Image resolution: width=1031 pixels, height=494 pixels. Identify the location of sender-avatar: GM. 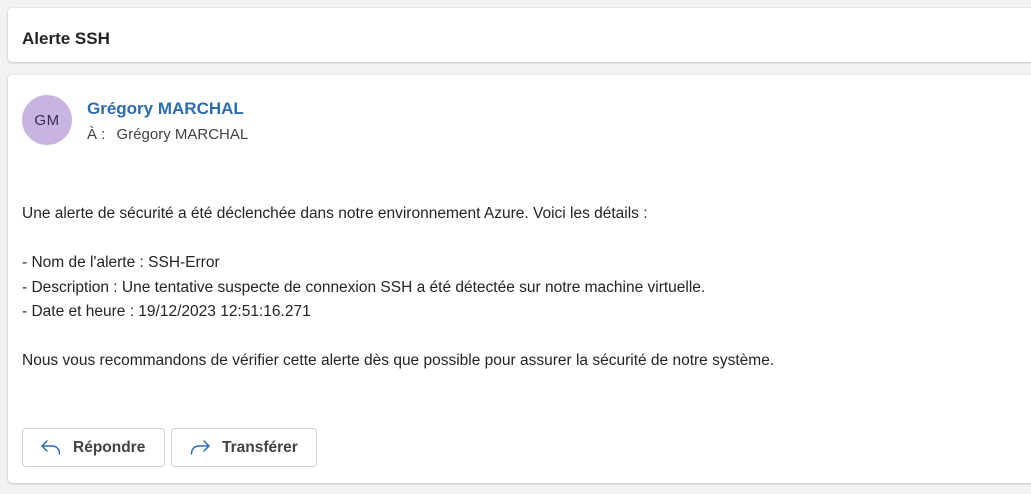
(47, 120).